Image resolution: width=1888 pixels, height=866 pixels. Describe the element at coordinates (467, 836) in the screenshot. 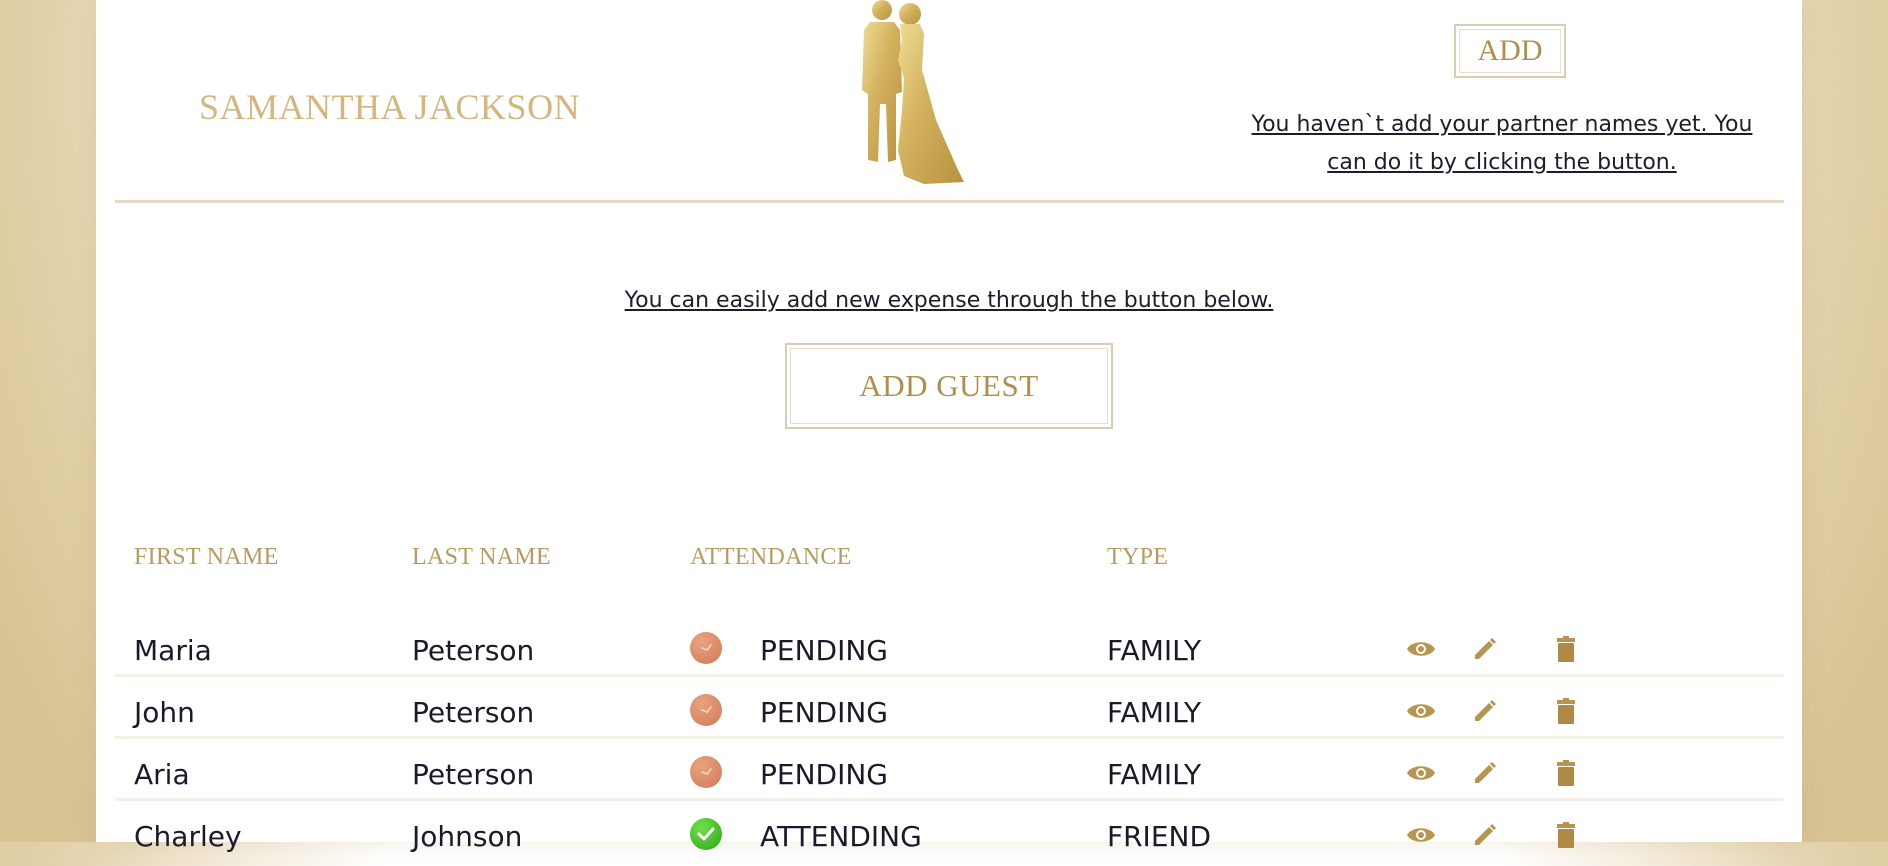

I see `last-name-cell: Johnson` at that location.